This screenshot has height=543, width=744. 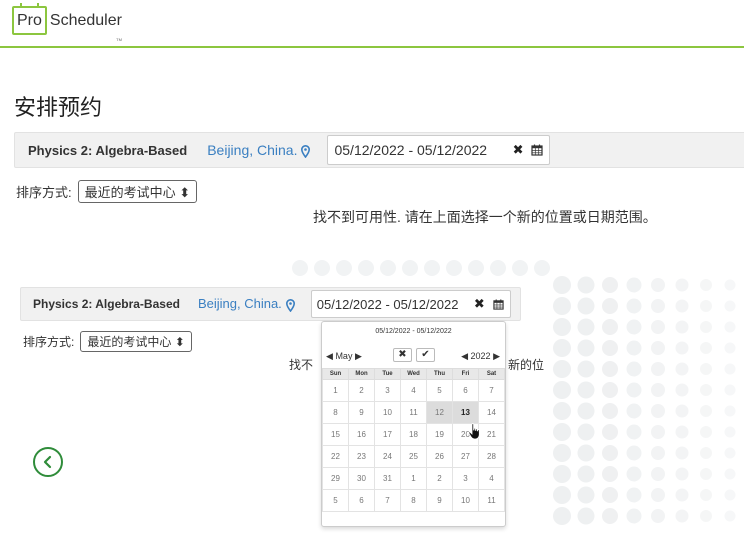 I want to click on back-button, so click(x=48, y=462).